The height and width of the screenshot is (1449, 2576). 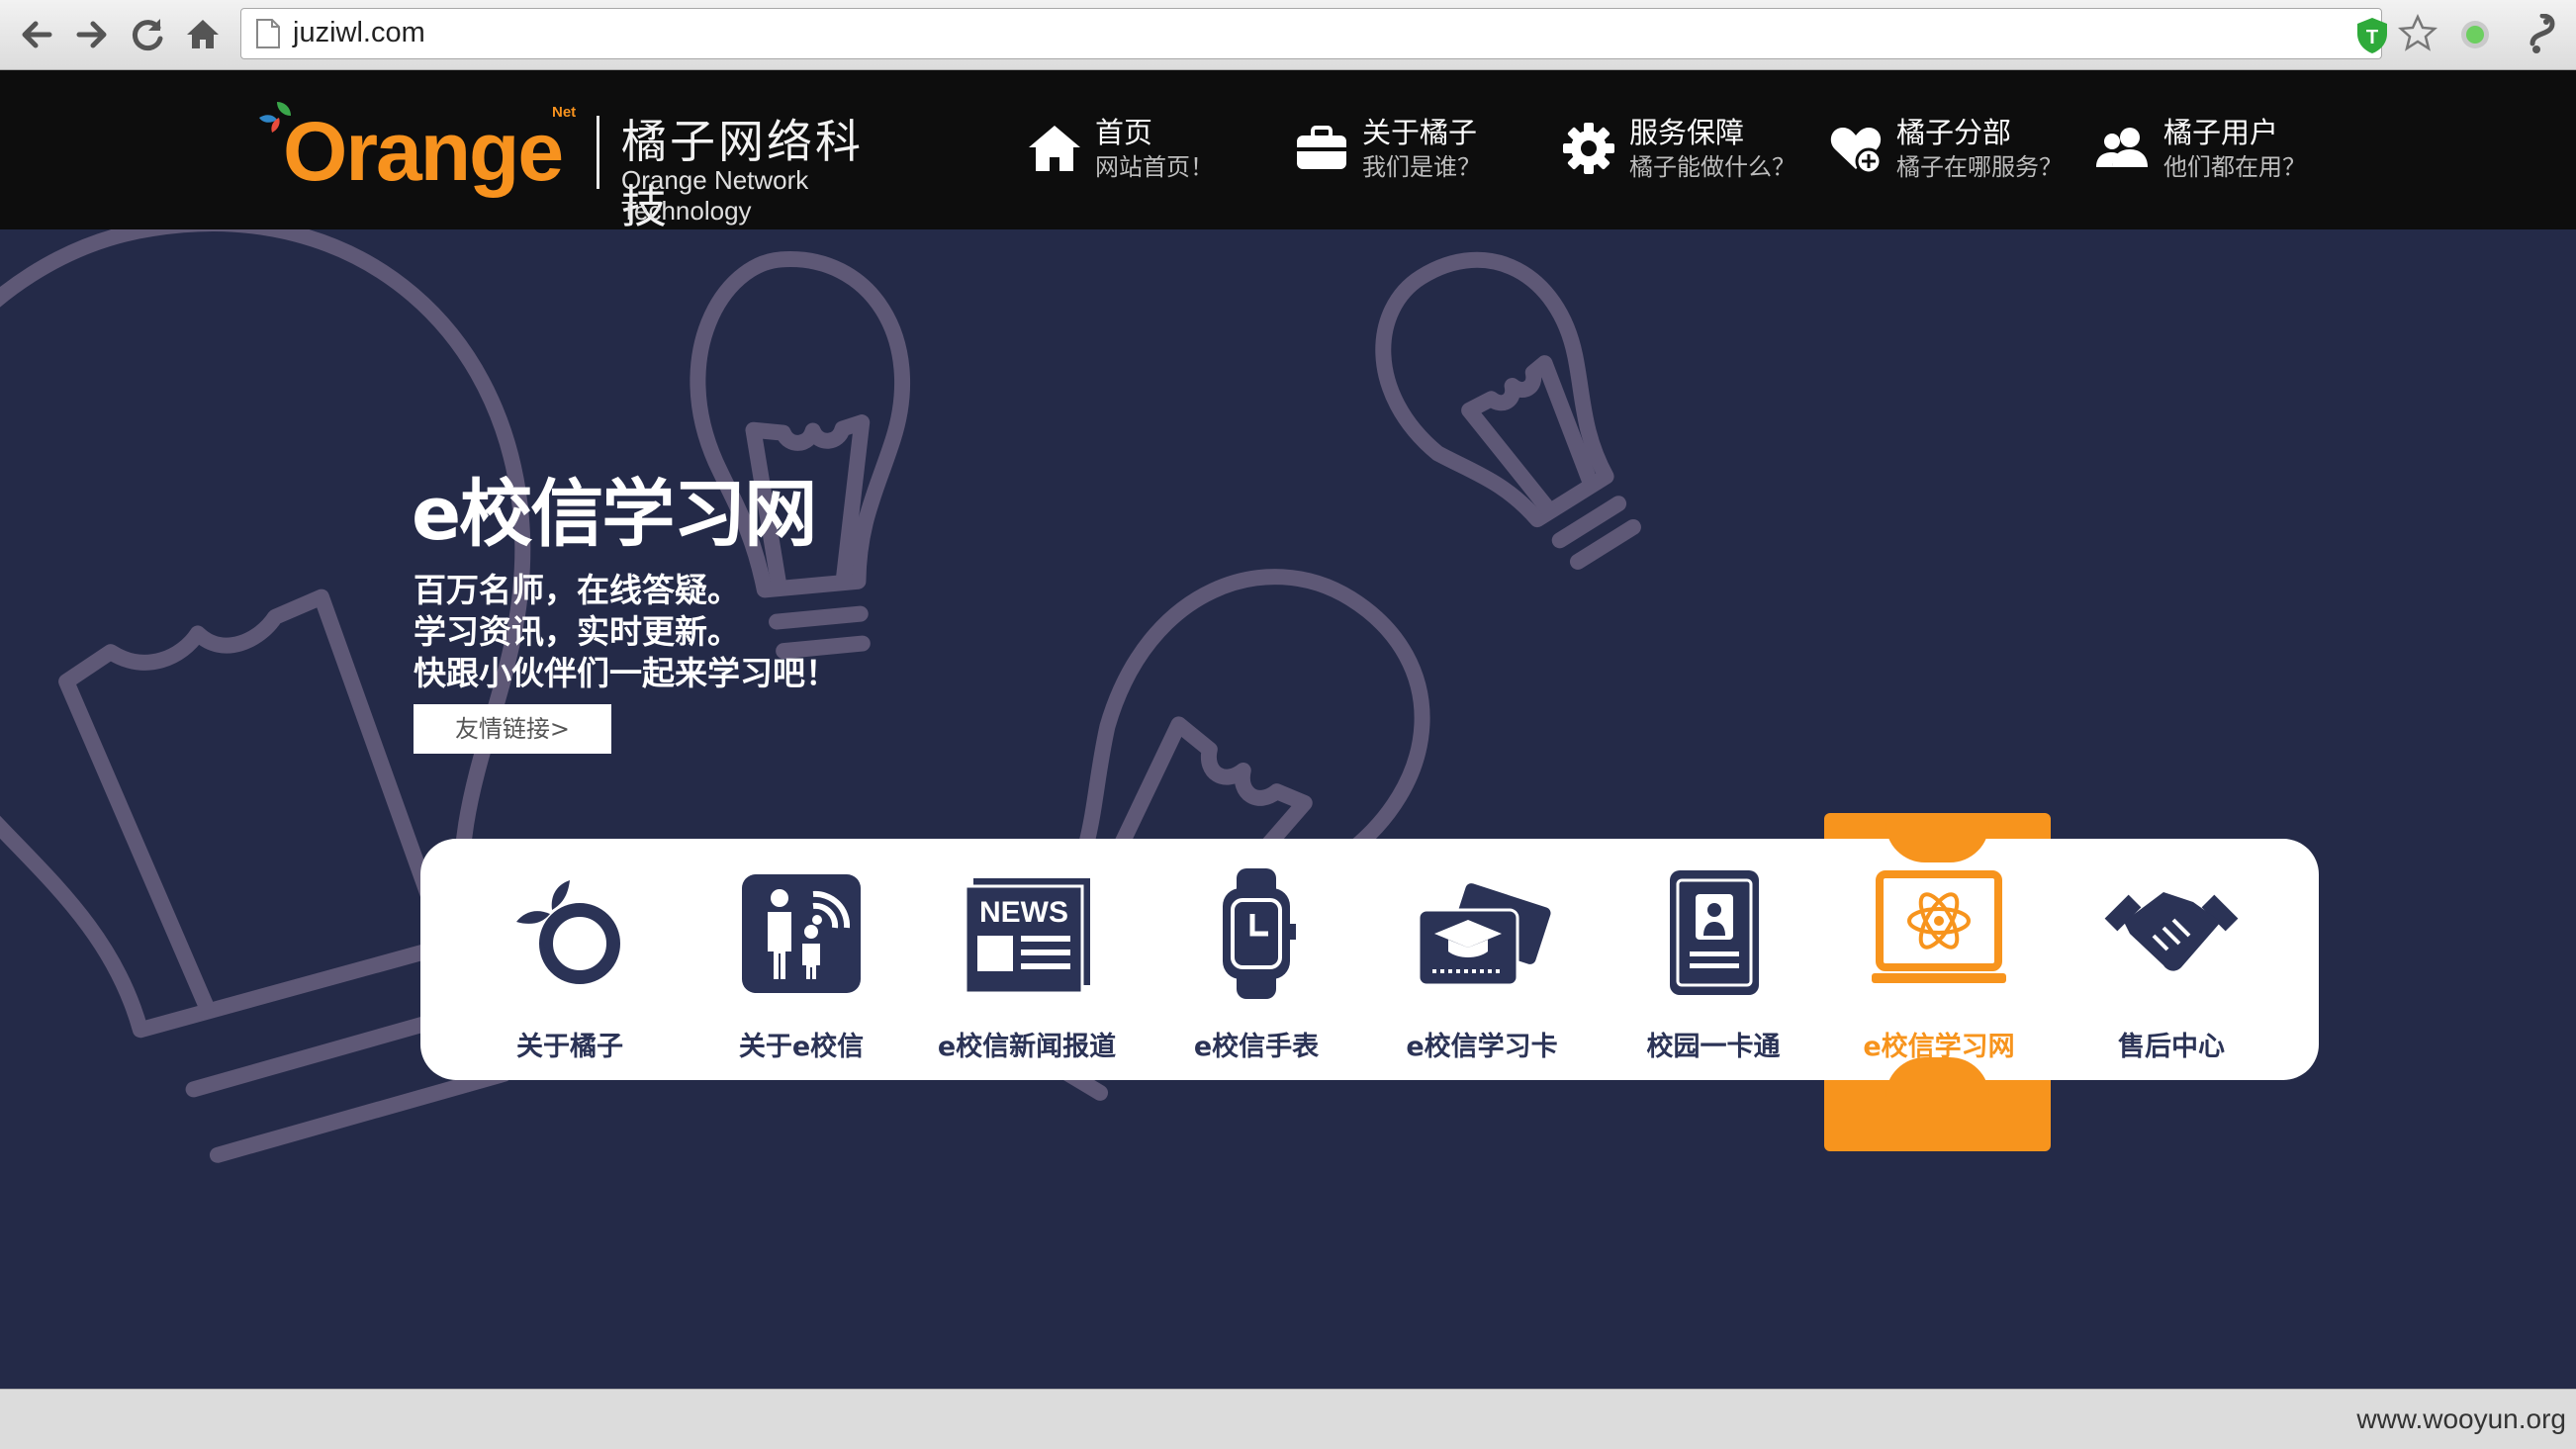 What do you see at coordinates (801, 1047) in the screenshot?
I see `product-label: 关于e校信` at bounding box center [801, 1047].